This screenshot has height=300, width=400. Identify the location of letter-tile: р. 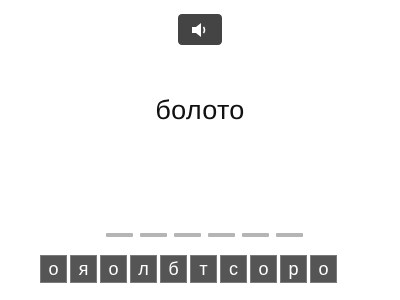
(293, 269).